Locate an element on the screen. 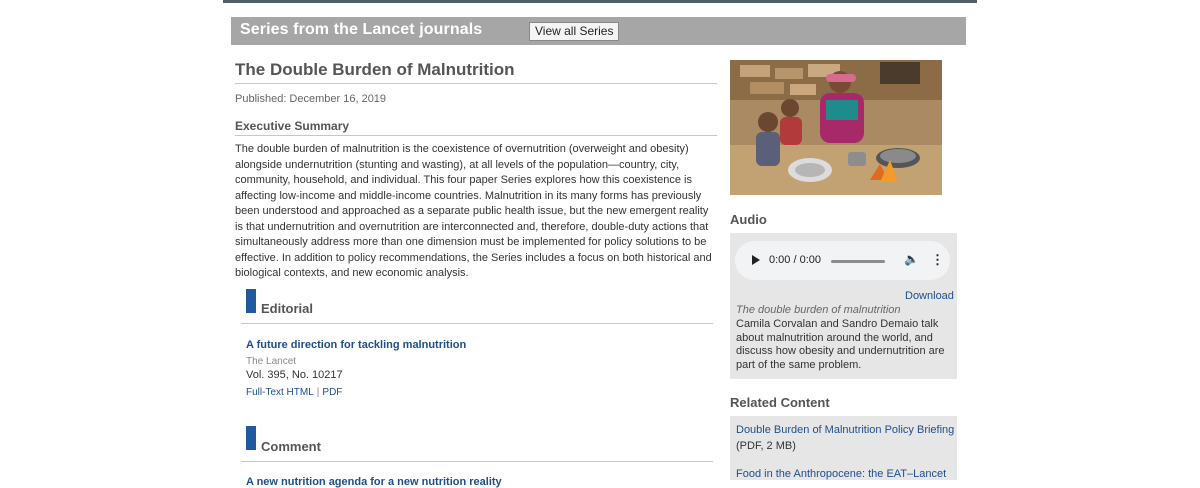 Image resolution: width=1200 pixels, height=488 pixels. related-item-meta: (PDF, 2 MB) is located at coordinates (766, 446).